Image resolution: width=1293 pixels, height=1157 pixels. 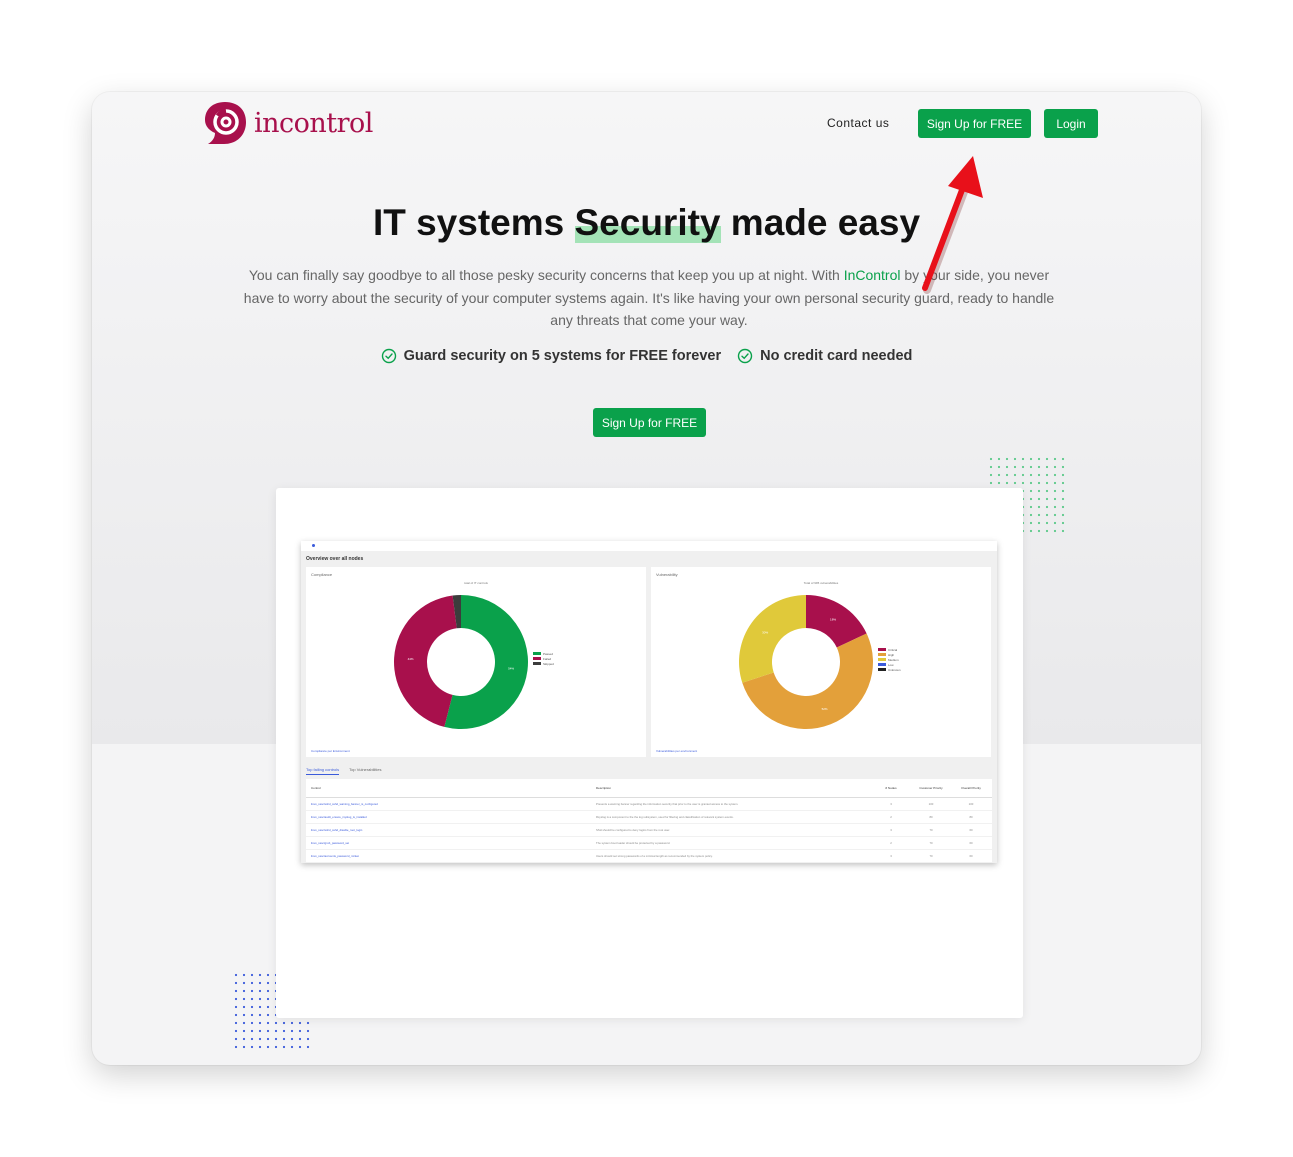 What do you see at coordinates (806, 662) in the screenshot?
I see `vulnerability-donut-chart: 18% 52% 30%` at bounding box center [806, 662].